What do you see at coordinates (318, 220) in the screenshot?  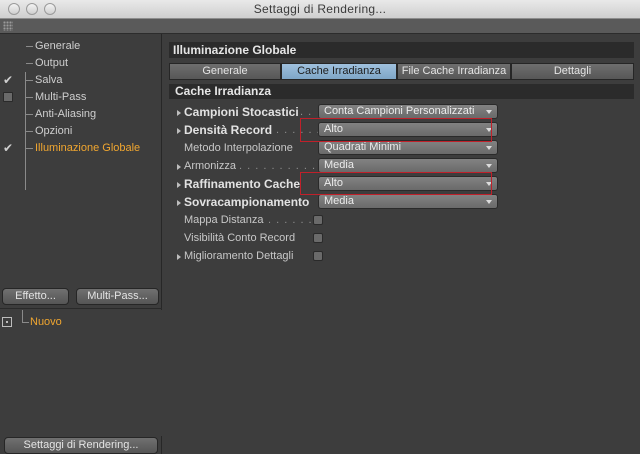 I see `mappa-distanza-checkbox` at bounding box center [318, 220].